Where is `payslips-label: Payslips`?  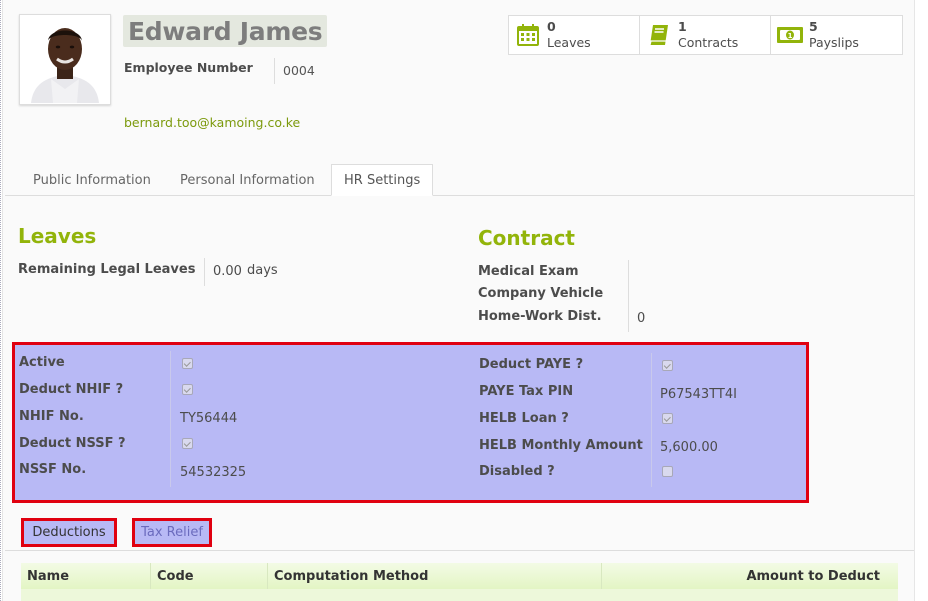
payslips-label: Payslips is located at coordinates (834, 42).